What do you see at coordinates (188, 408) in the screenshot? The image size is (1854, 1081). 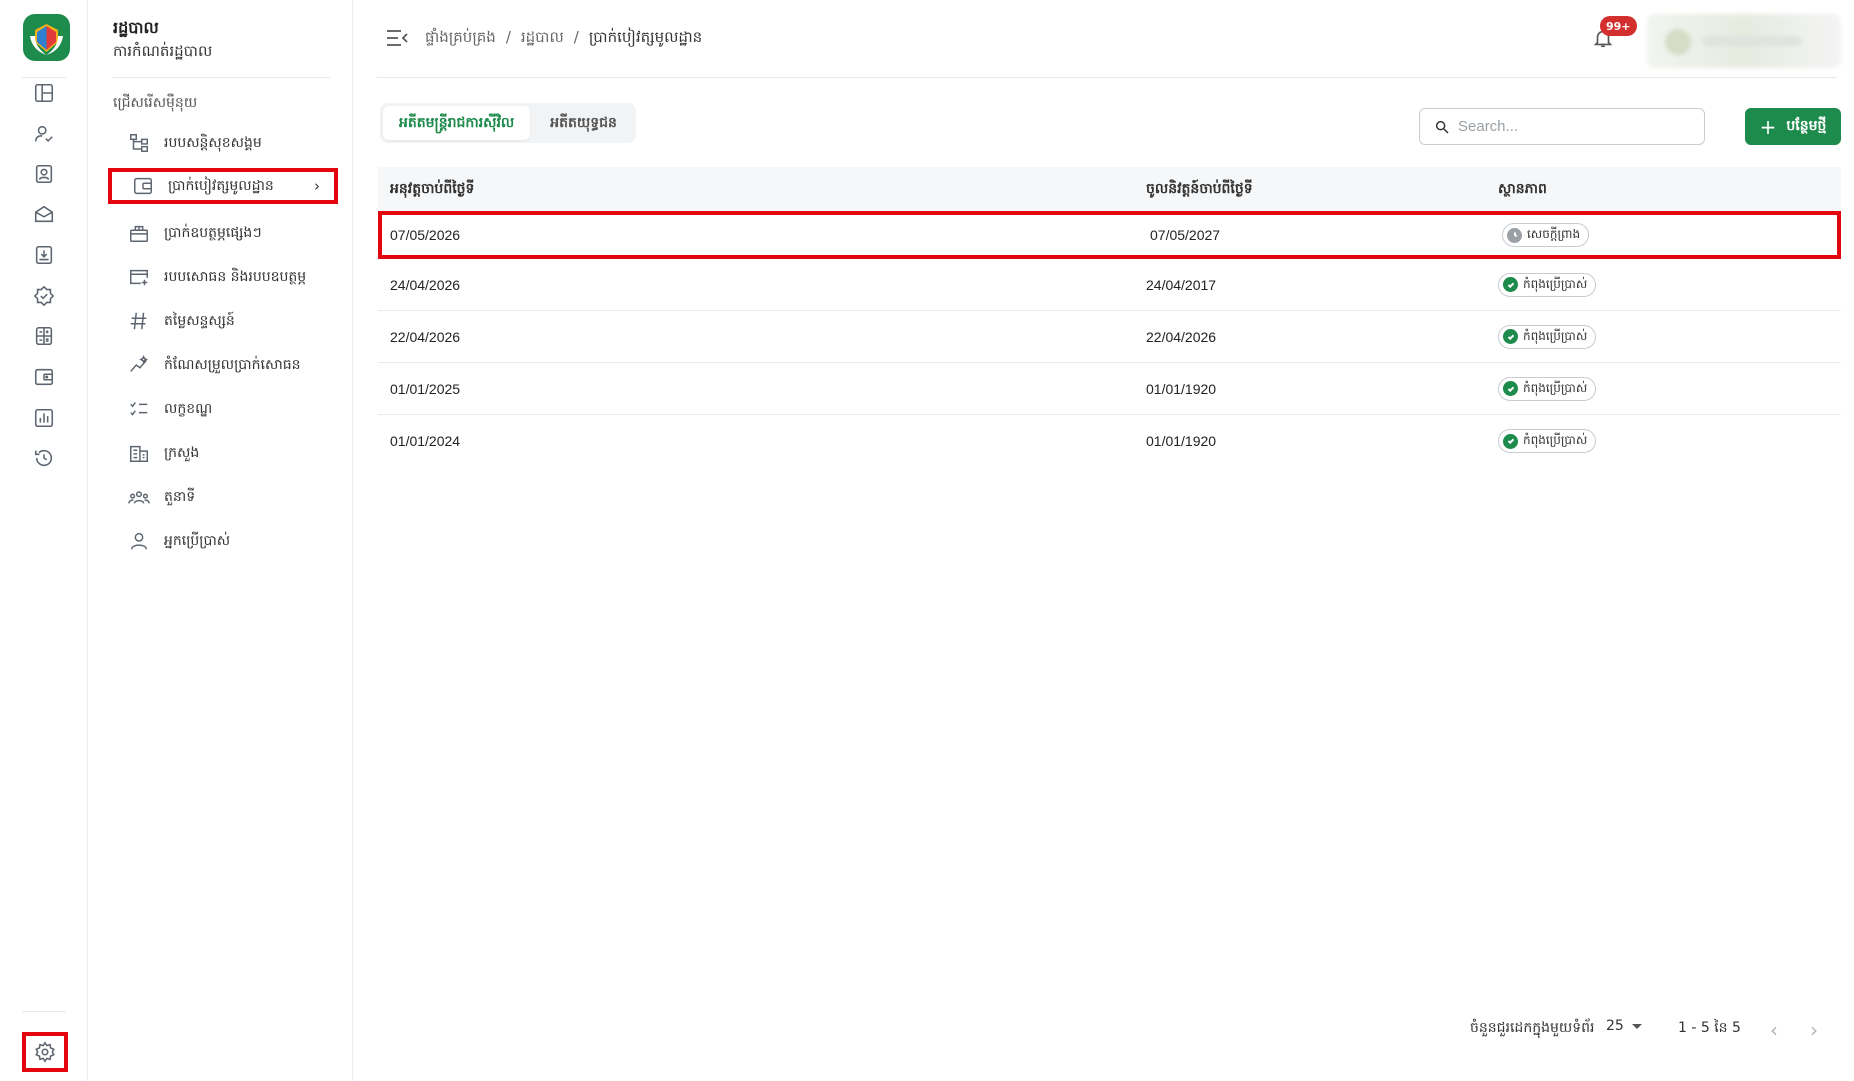 I see `submenu-item-label: លក្ខខណ្ឌ` at bounding box center [188, 408].